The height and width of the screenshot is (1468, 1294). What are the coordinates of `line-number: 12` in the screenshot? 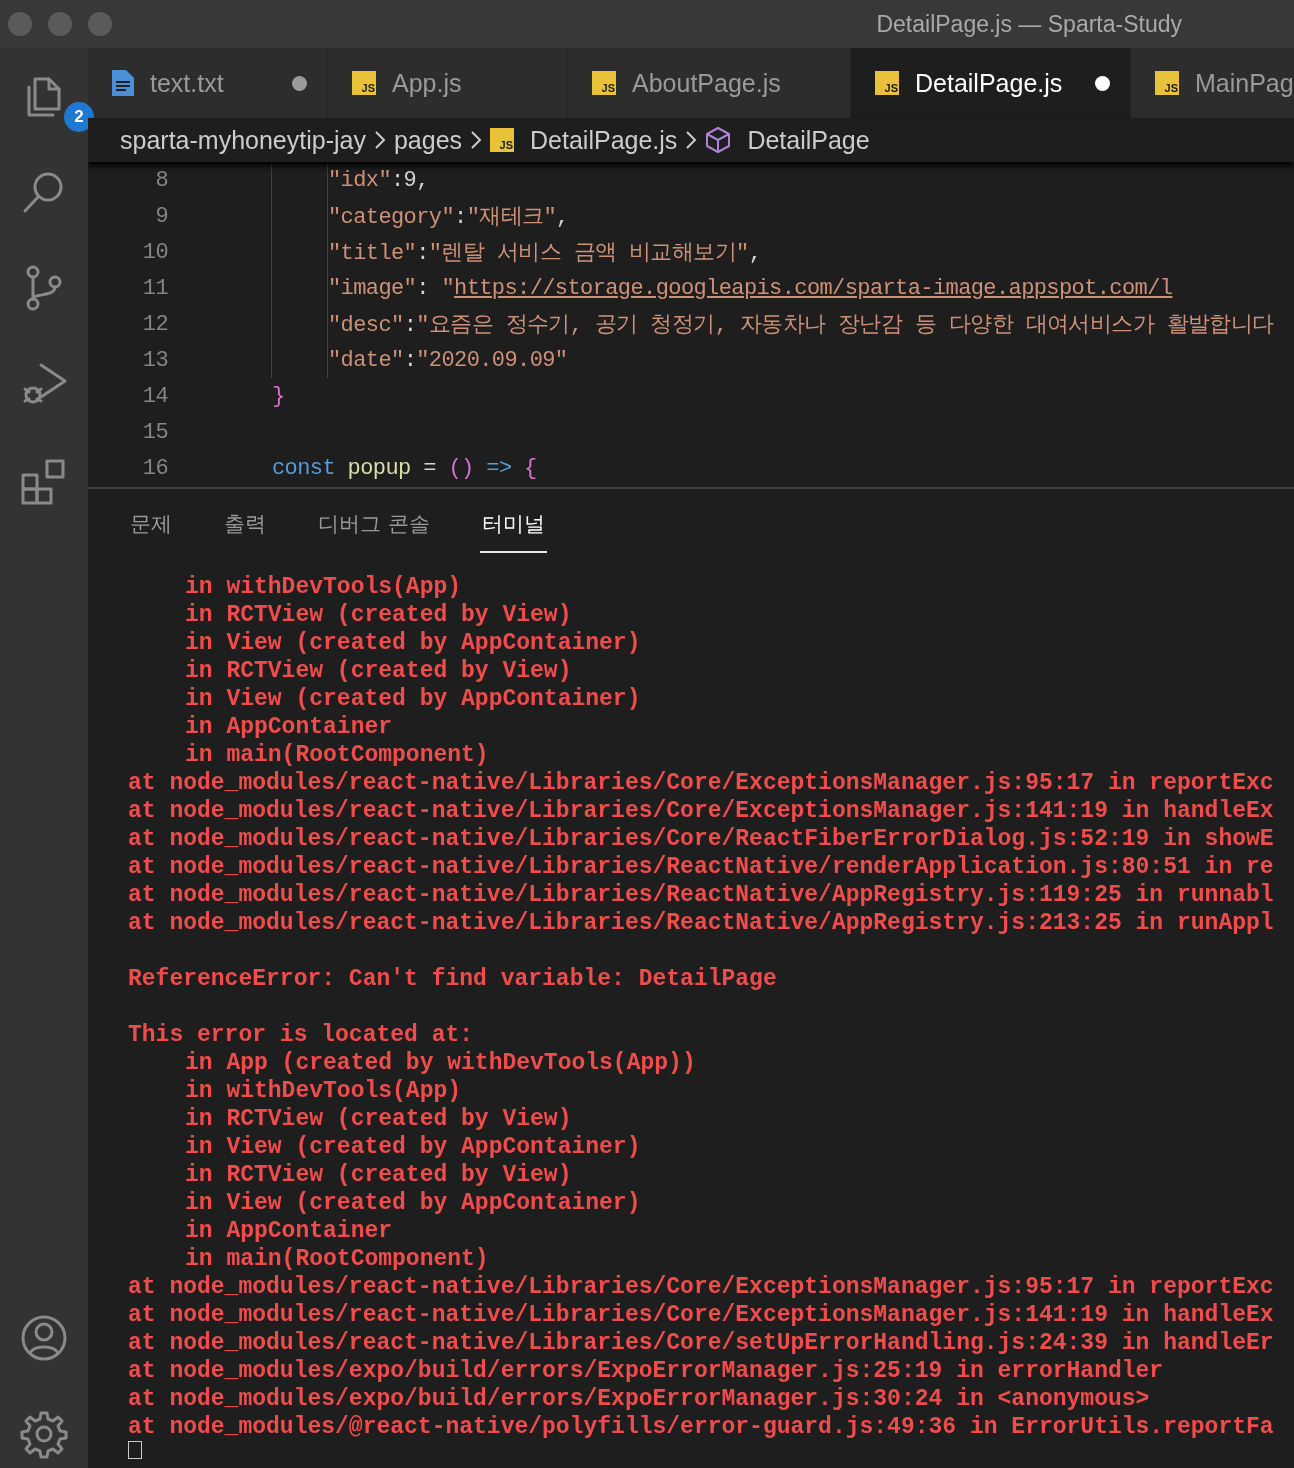 It's located at (154, 324).